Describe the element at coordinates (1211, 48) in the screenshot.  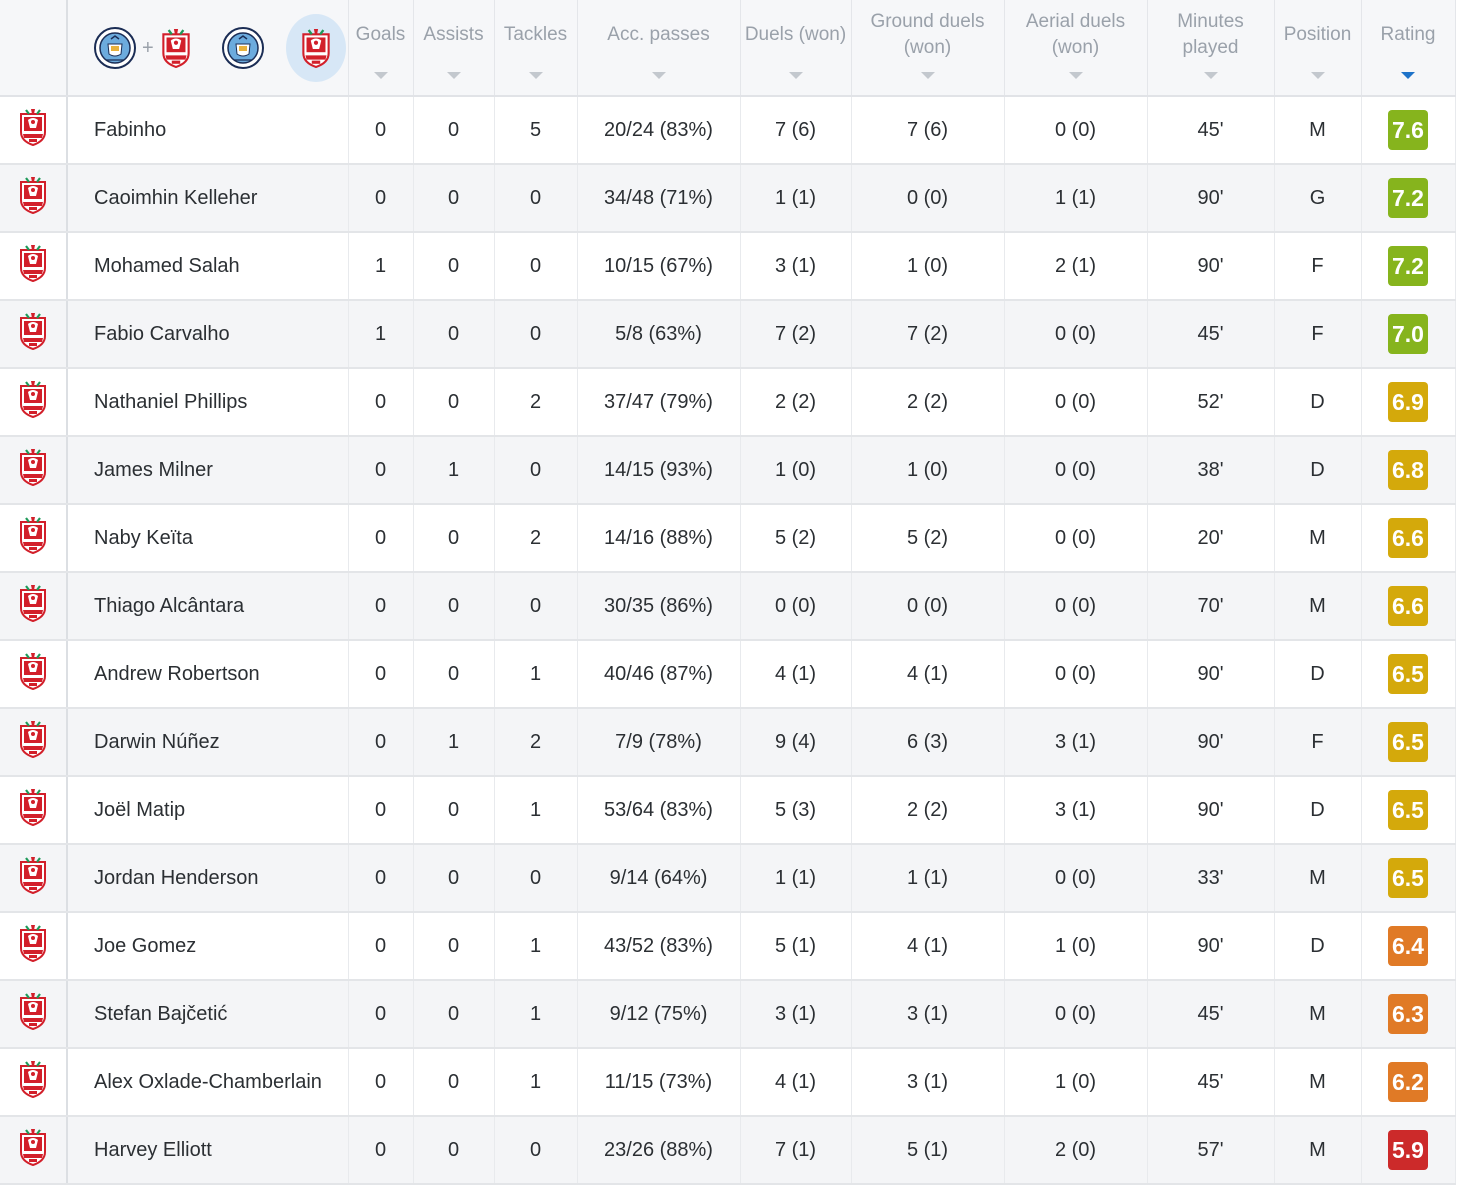
I see `column-header-minutes-played: Minutes played` at that location.